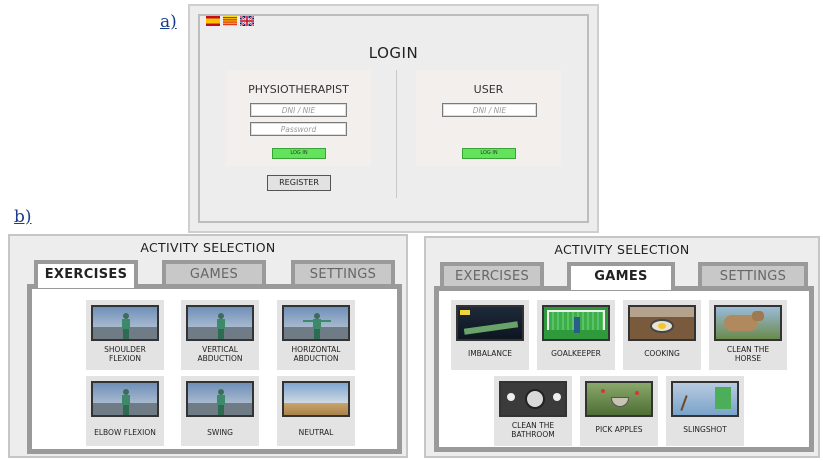 The image size is (823, 461). I want to click on catalonia-flag-icon, so click(230, 21).